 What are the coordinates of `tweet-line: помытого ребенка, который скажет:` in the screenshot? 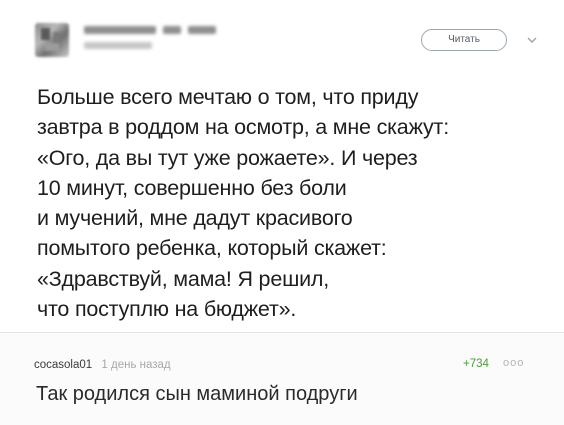 It's located at (212, 248).